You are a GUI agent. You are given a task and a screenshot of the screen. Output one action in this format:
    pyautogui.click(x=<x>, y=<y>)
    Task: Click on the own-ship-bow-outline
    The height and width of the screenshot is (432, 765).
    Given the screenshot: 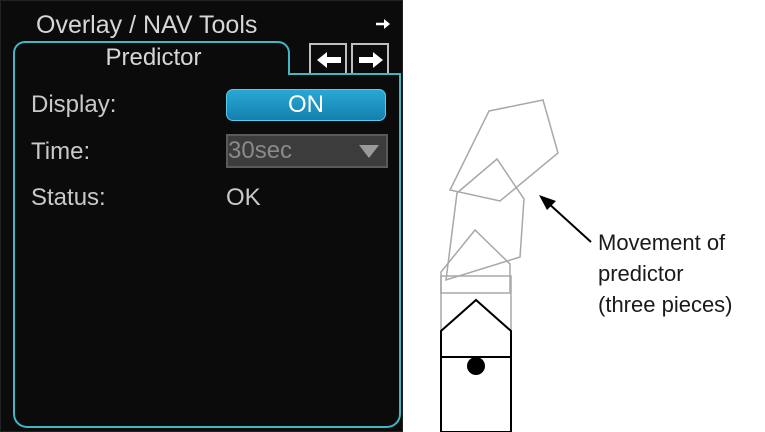 What is the action you would take?
    pyautogui.click(x=476, y=316)
    